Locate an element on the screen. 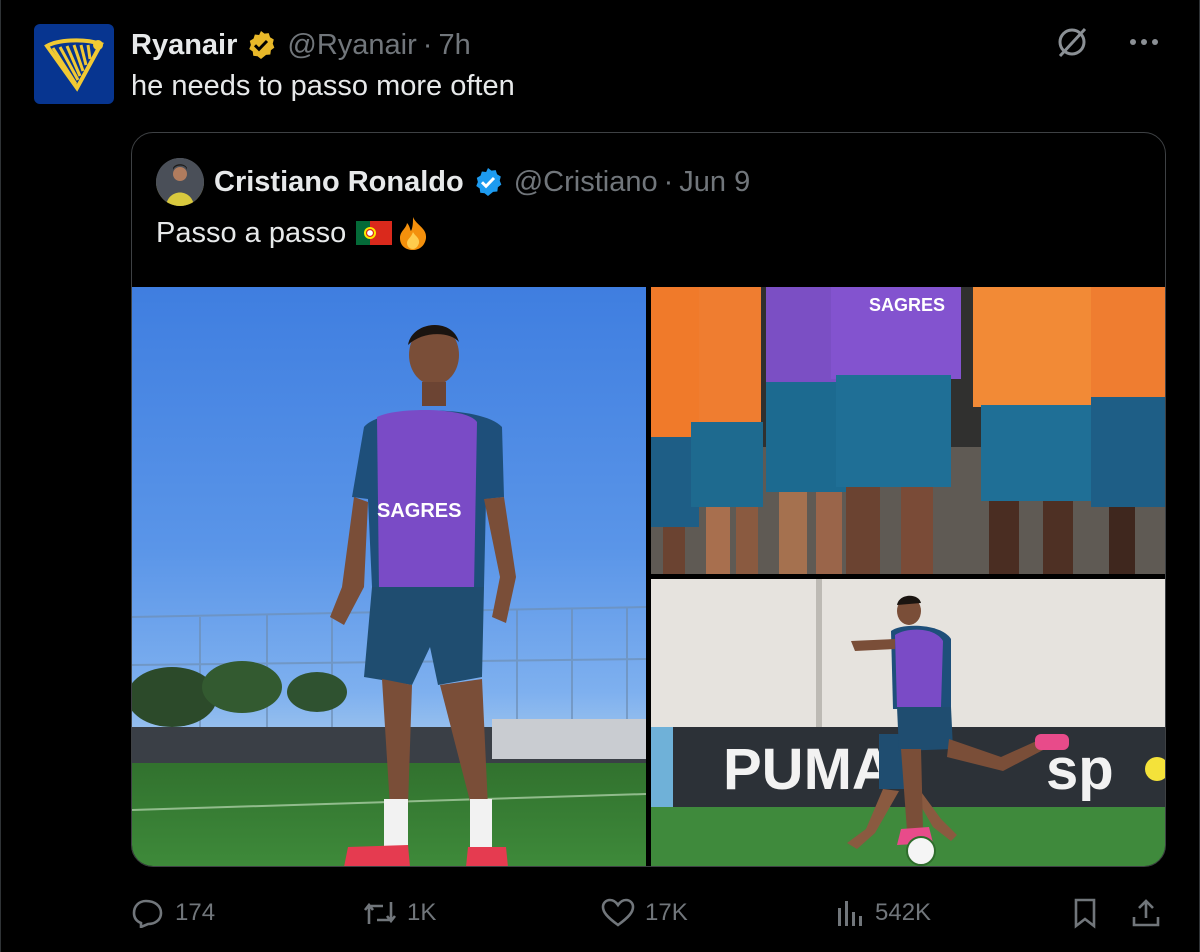 The image size is (1200, 952). share-icon is located at coordinates (1146, 913).